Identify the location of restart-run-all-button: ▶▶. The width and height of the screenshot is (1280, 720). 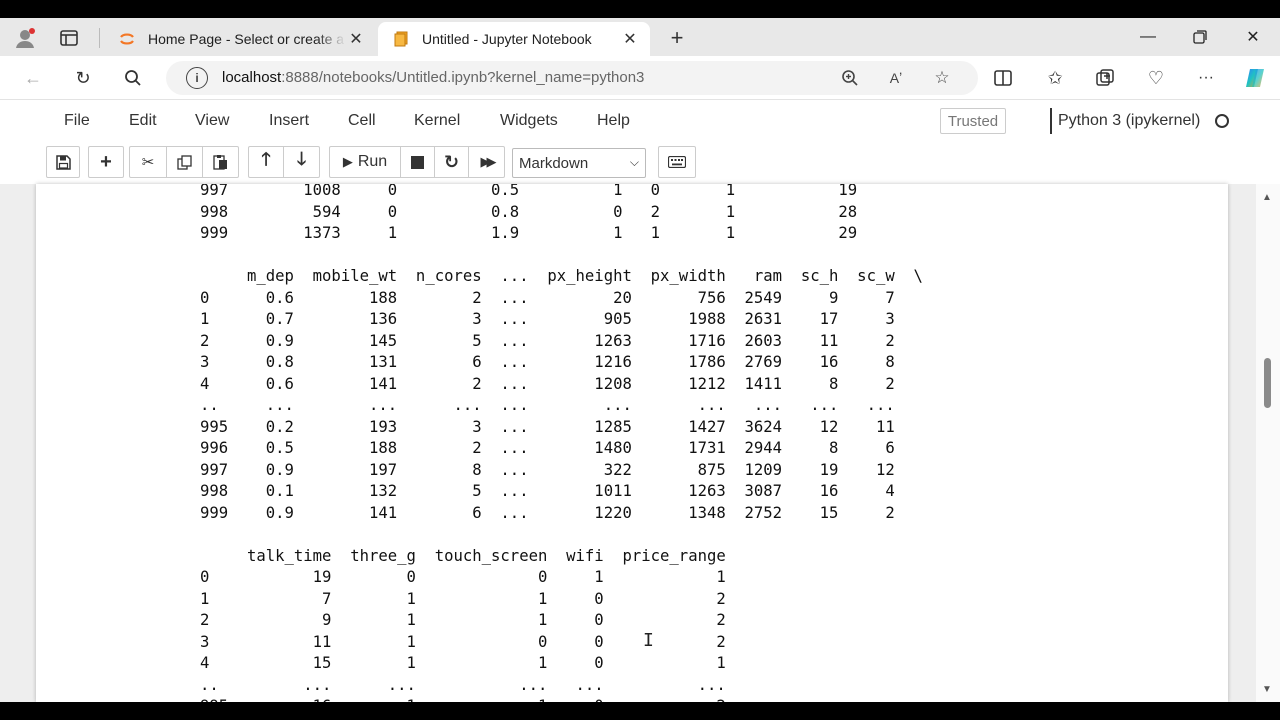
(487, 162).